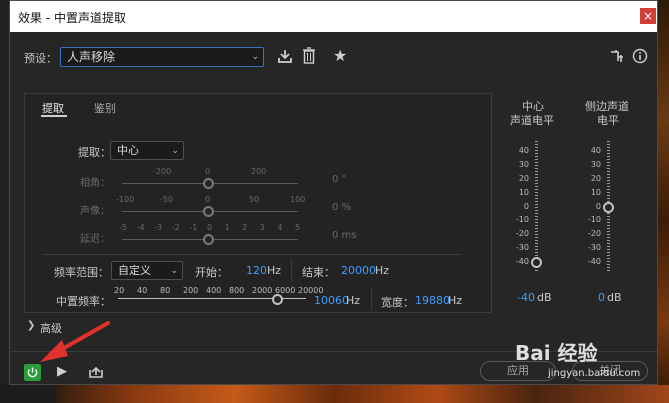 This screenshot has height=403, width=669. What do you see at coordinates (331, 300) in the screenshot?
I see `center-freq-value: 10060` at bounding box center [331, 300].